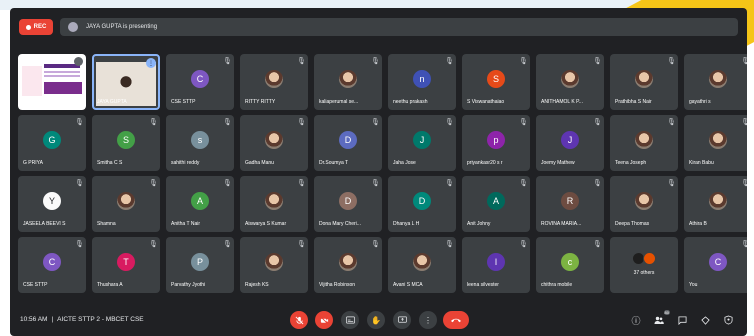 This screenshot has height=336, width=754. What do you see at coordinates (200, 265) in the screenshot?
I see `participant-tile: 🎙︎ P Parvathy Jyothi` at bounding box center [200, 265].